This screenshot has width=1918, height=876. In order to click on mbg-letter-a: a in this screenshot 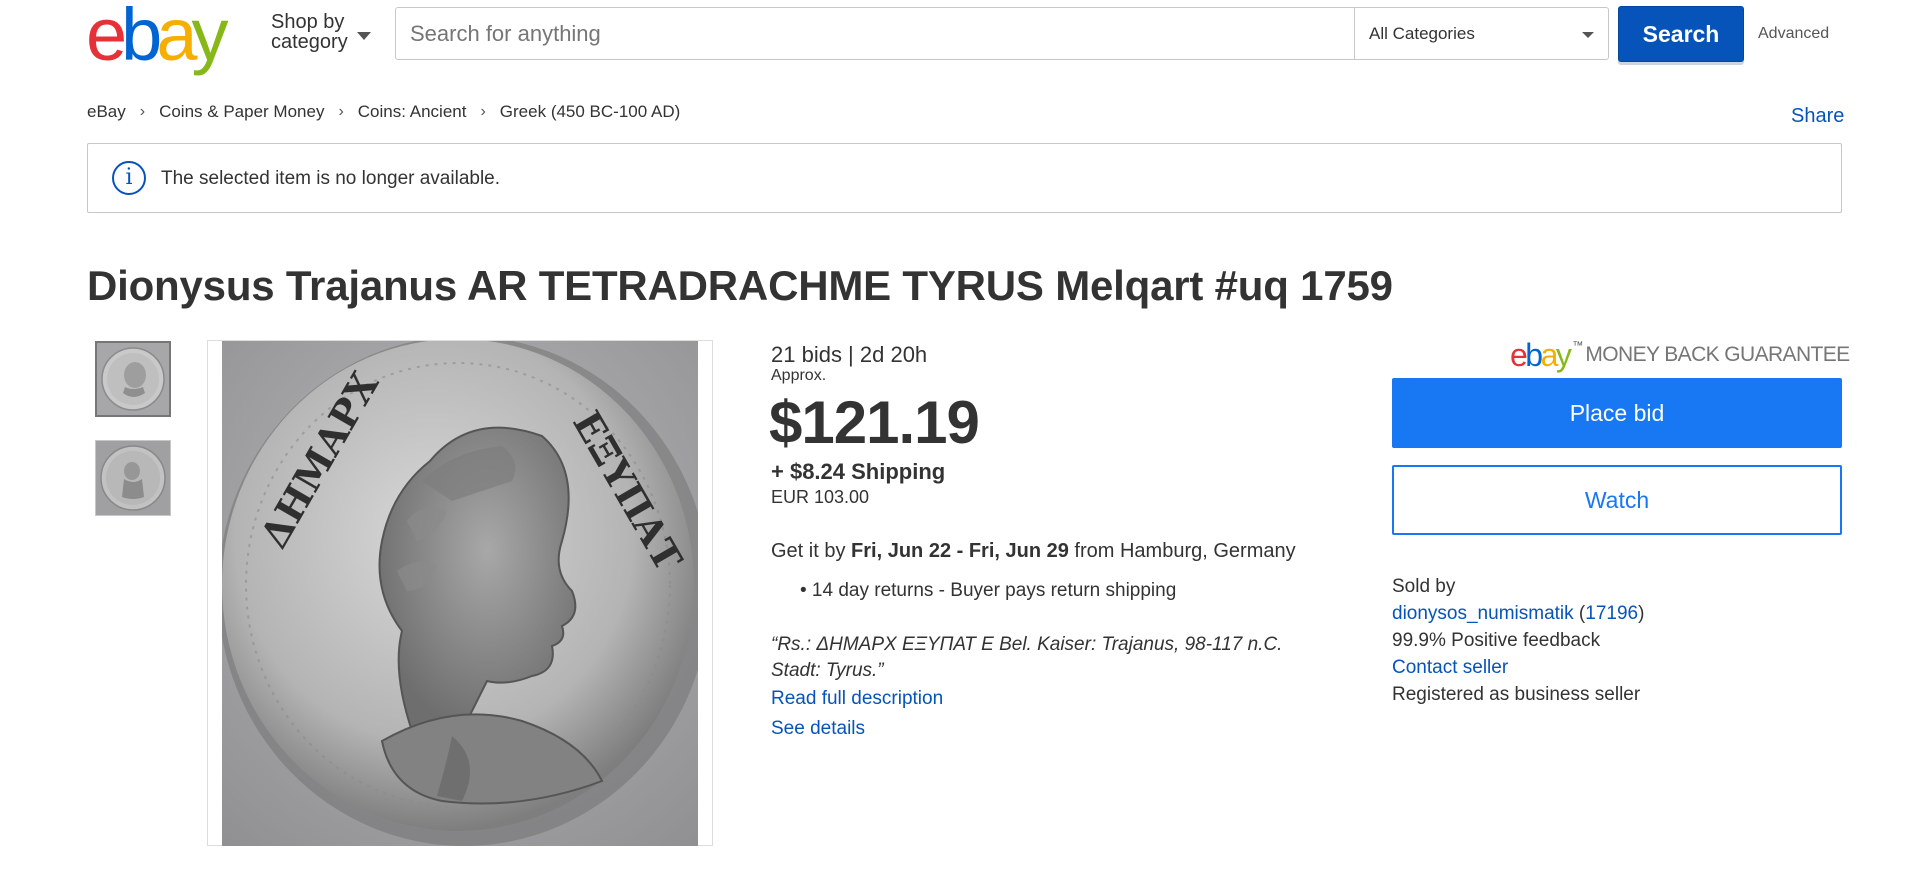, I will do `click(1549, 355)`.